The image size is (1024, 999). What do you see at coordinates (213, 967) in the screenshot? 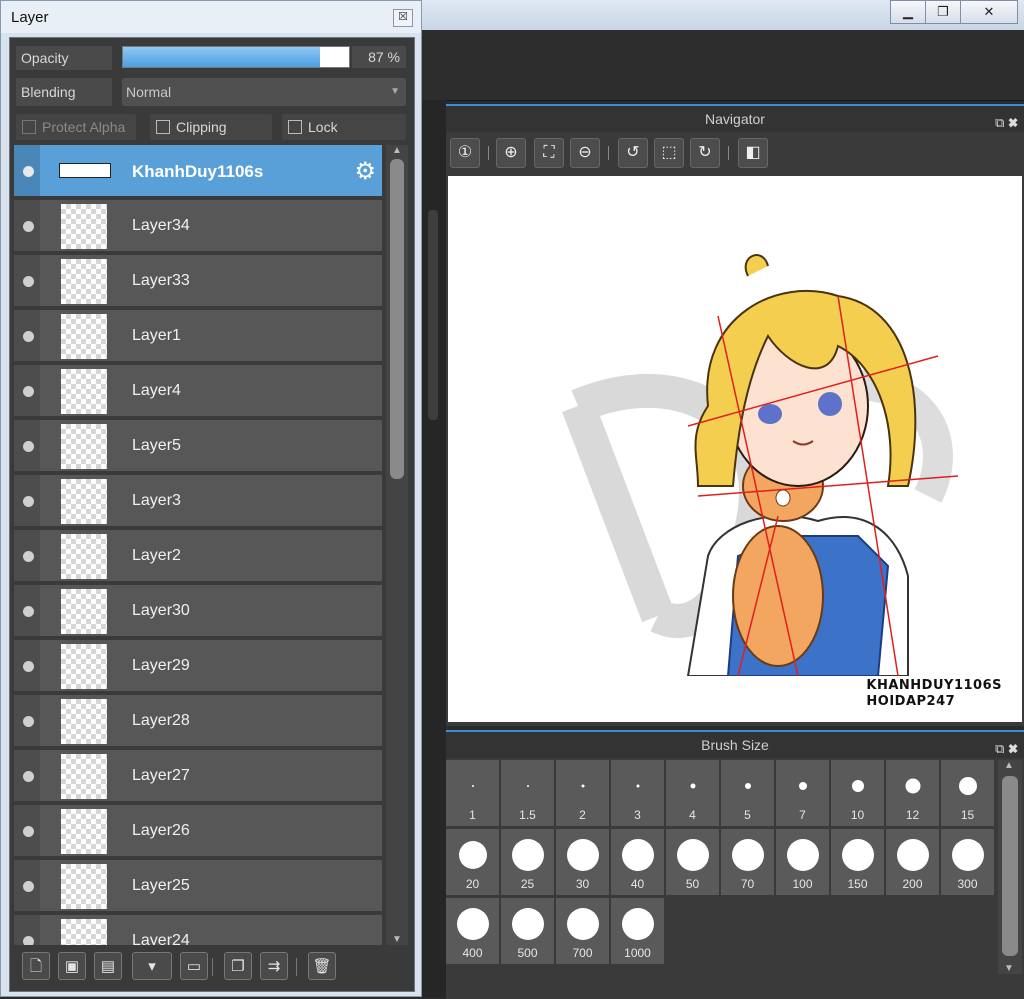
I see `layer-toolbar: 🗋 ▣ ▤ ▾ ▭ ❐ ⇉ 🗑` at bounding box center [213, 967].